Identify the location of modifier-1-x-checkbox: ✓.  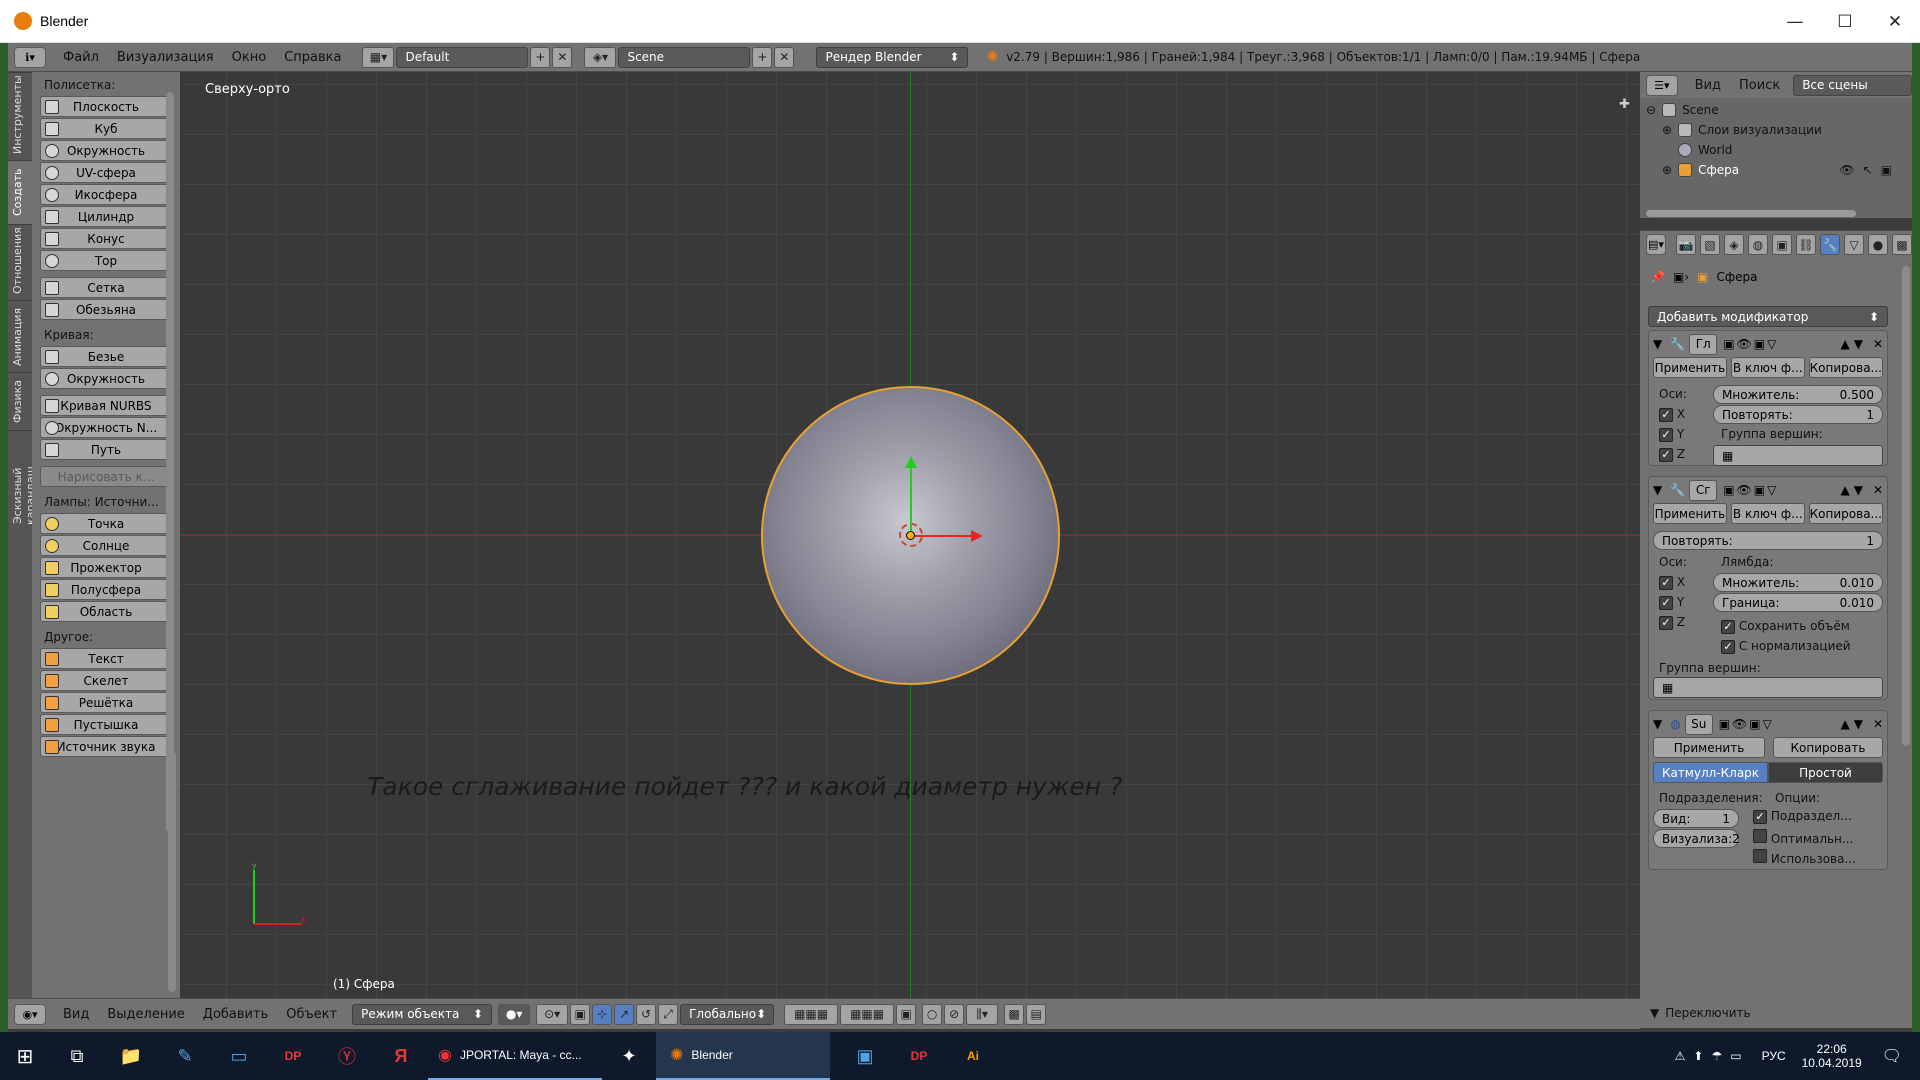
(1666, 414).